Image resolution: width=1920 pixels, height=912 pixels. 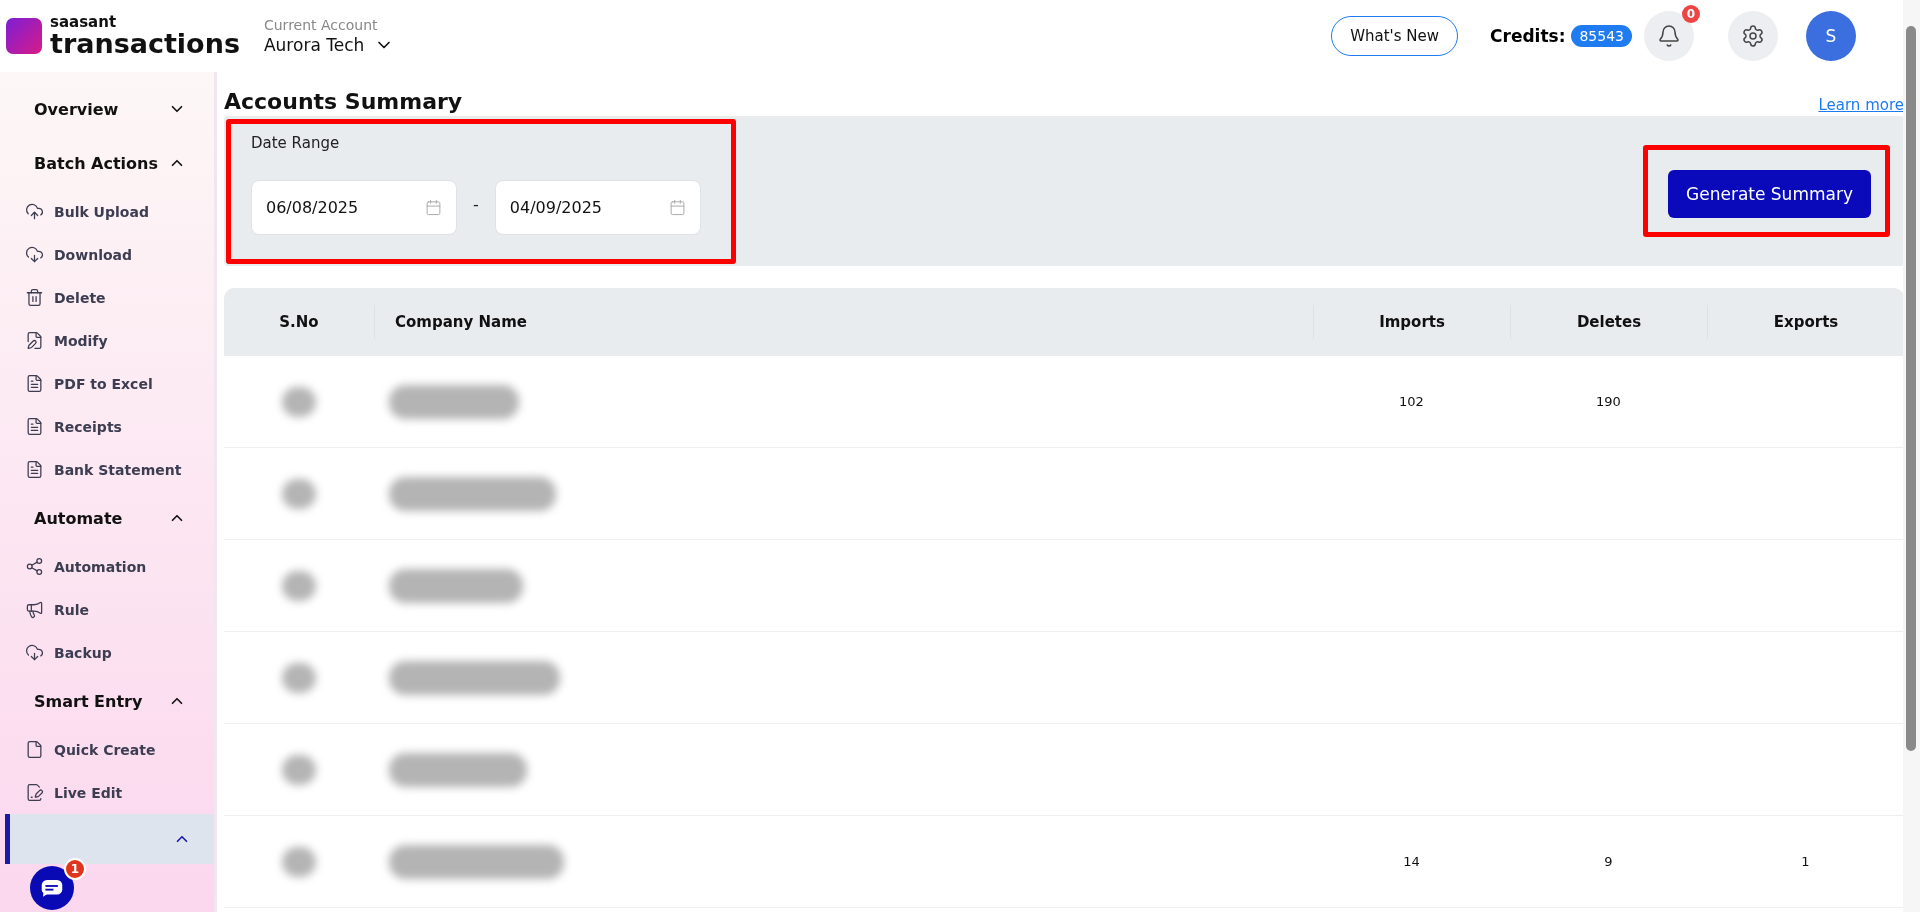 I want to click on notification-count: 0, so click(x=1691, y=14).